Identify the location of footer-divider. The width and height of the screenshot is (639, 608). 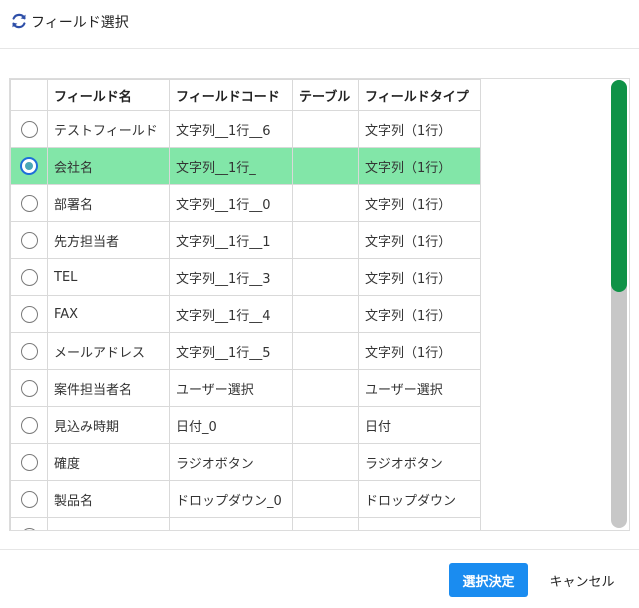
(319, 549).